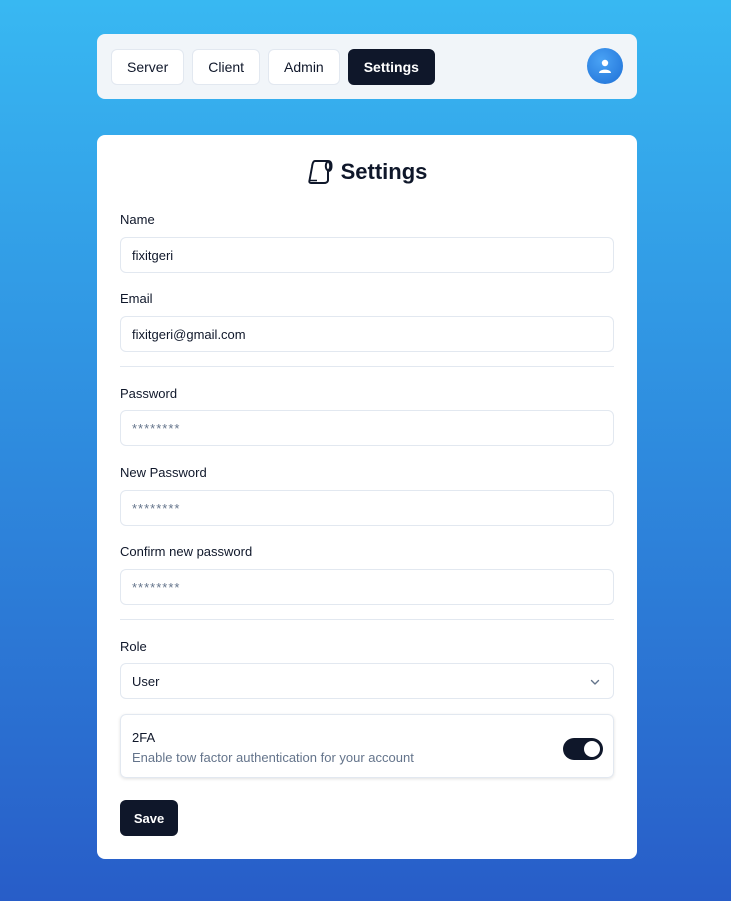 The image size is (731, 901). I want to click on new-password-field: ********, so click(367, 508).